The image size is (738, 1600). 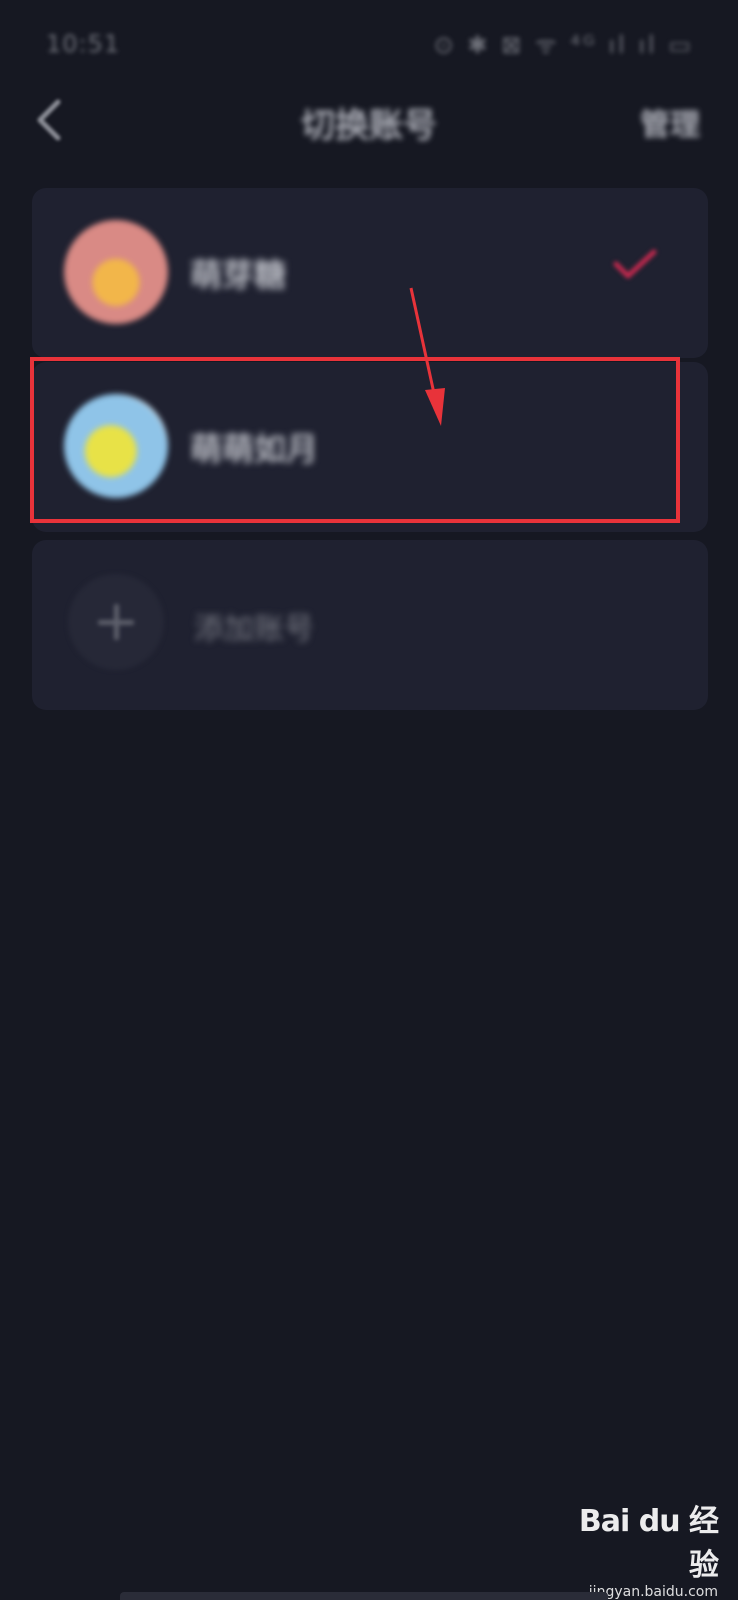 I want to click on status-bar: 10:51 ⊙ ✱ ⊠ ᯤ ⁴ᴳ ıl ıl ▭, so click(x=369, y=45).